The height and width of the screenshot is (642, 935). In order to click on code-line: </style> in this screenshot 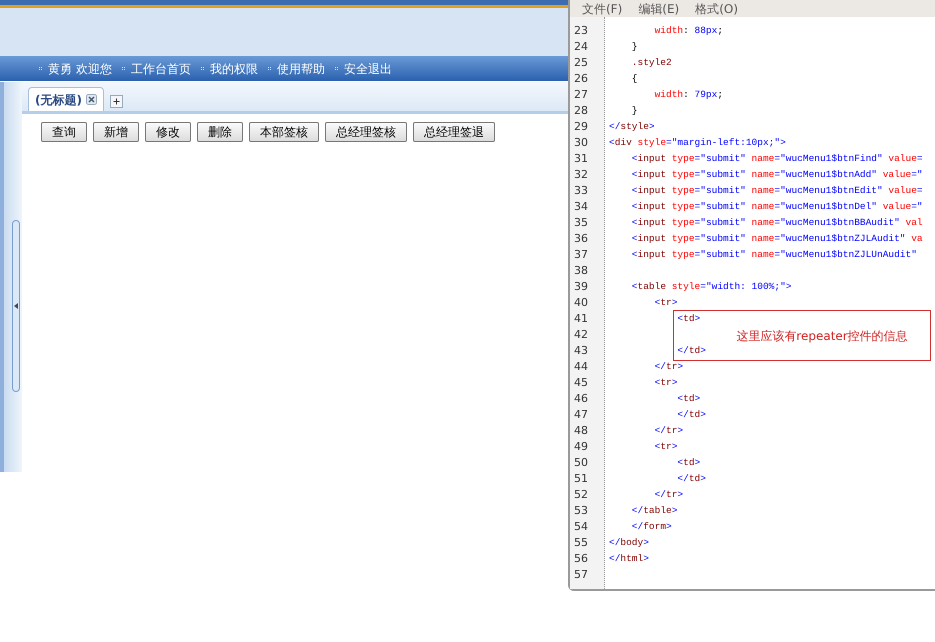, I will do `click(632, 126)`.